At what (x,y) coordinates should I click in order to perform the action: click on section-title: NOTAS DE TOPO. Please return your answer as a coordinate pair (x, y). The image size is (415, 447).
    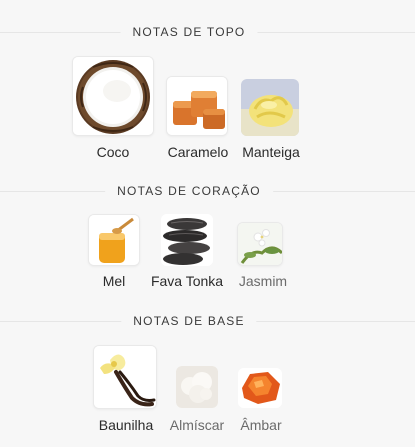
    Looking at the image, I should click on (189, 32).